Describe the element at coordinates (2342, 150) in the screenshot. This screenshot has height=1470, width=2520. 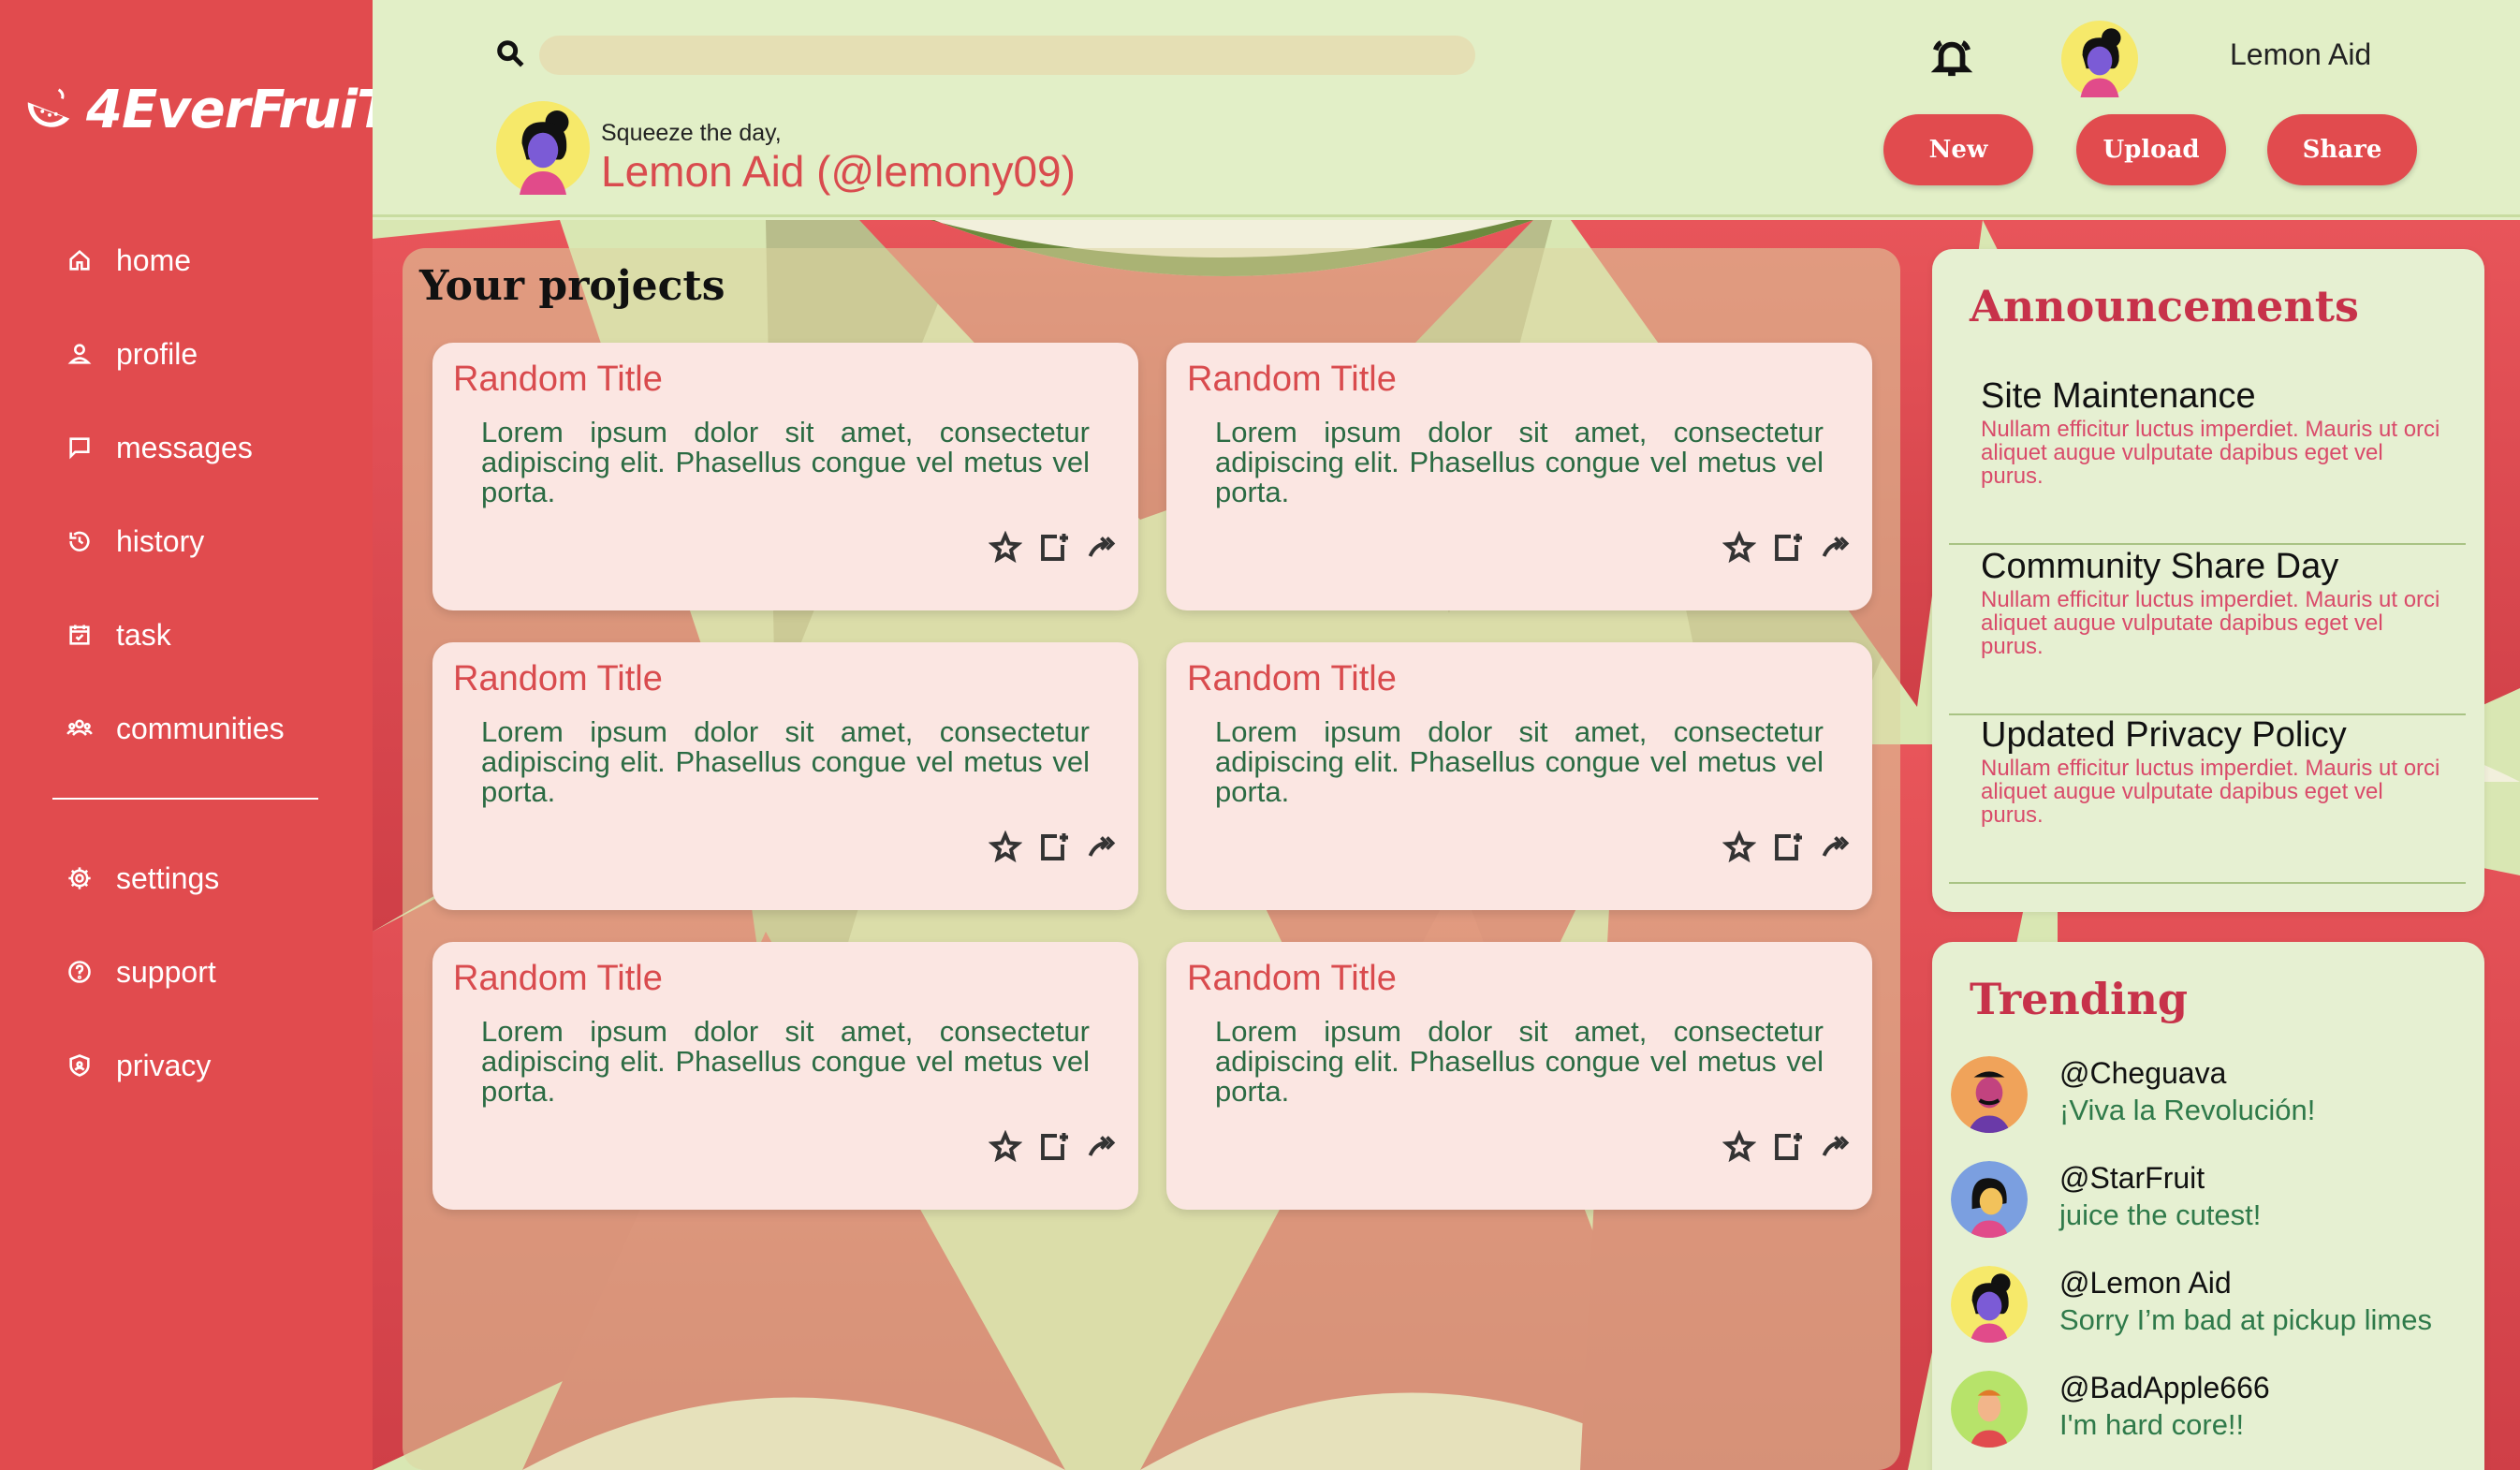
I see `share-button: Share` at that location.